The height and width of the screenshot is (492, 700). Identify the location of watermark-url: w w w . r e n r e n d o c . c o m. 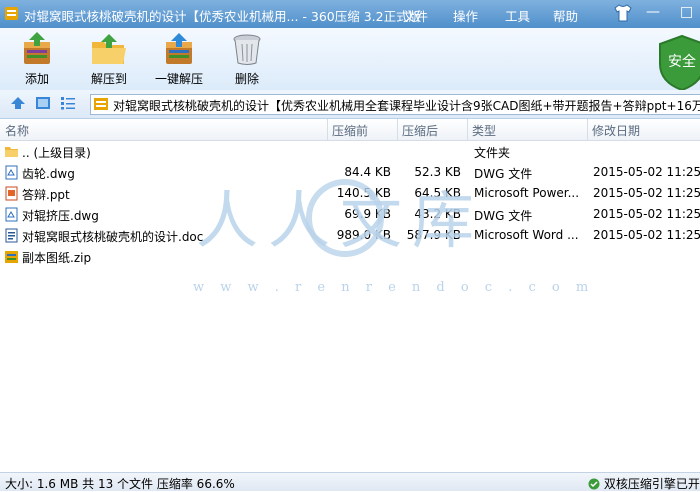
(394, 287).